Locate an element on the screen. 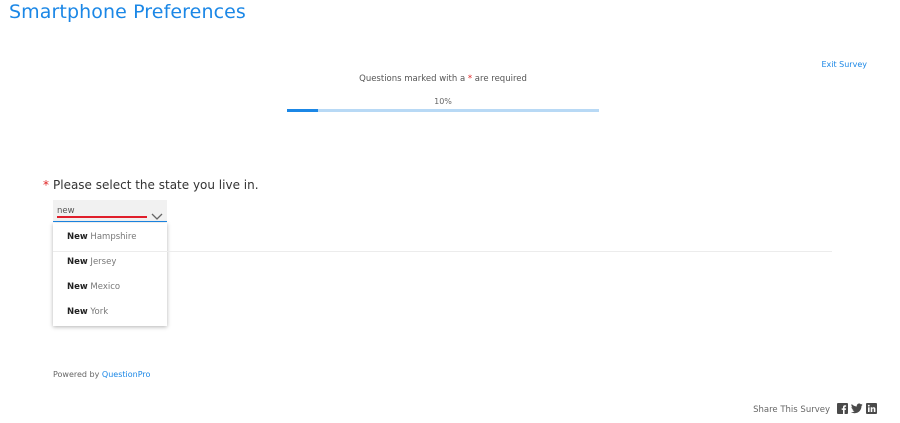 This screenshot has width=900, height=423. question-text: * Please select the state you live in. is located at coordinates (151, 185).